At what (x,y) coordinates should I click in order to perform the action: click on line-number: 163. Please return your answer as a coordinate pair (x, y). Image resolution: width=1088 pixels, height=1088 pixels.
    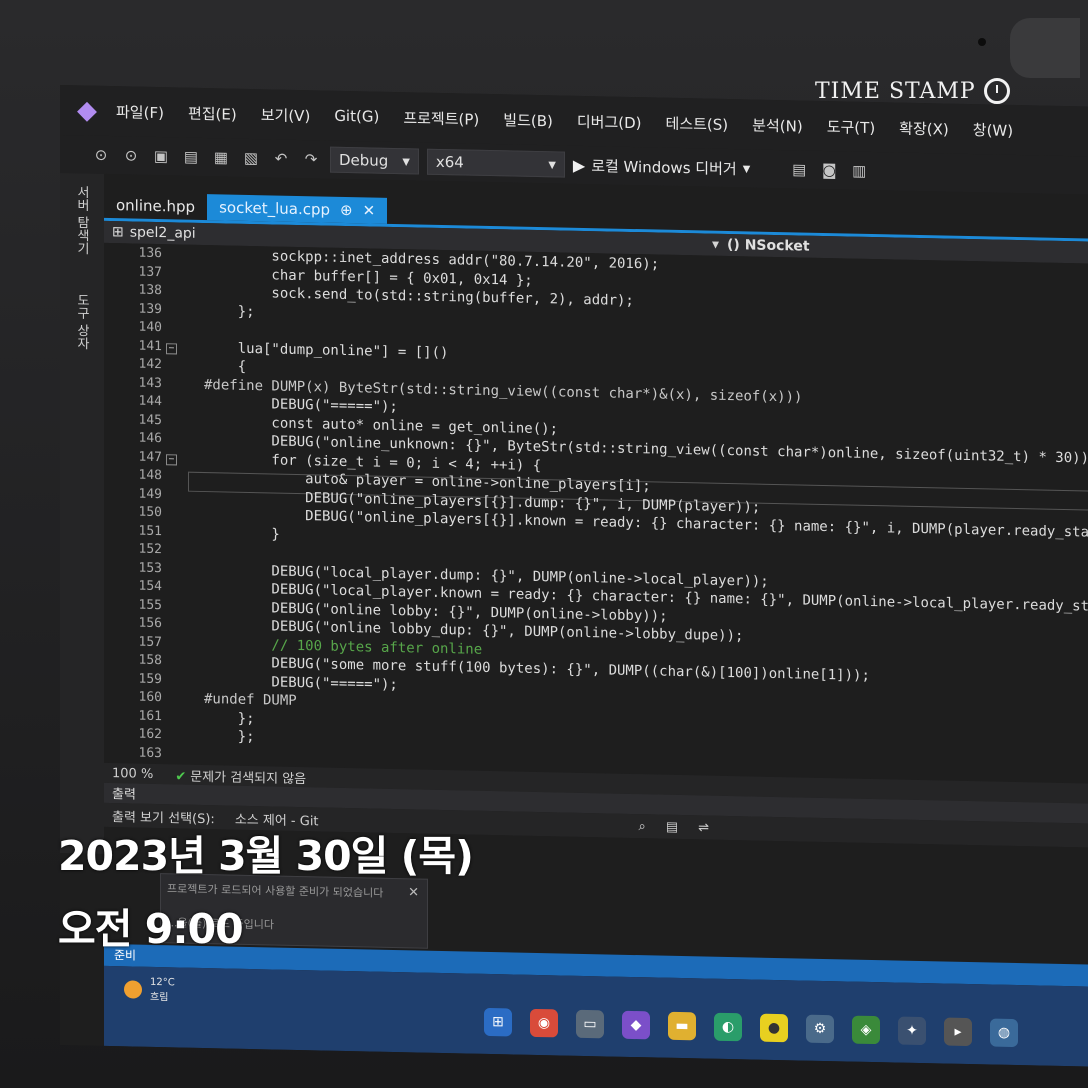
    Looking at the image, I should click on (150, 753).